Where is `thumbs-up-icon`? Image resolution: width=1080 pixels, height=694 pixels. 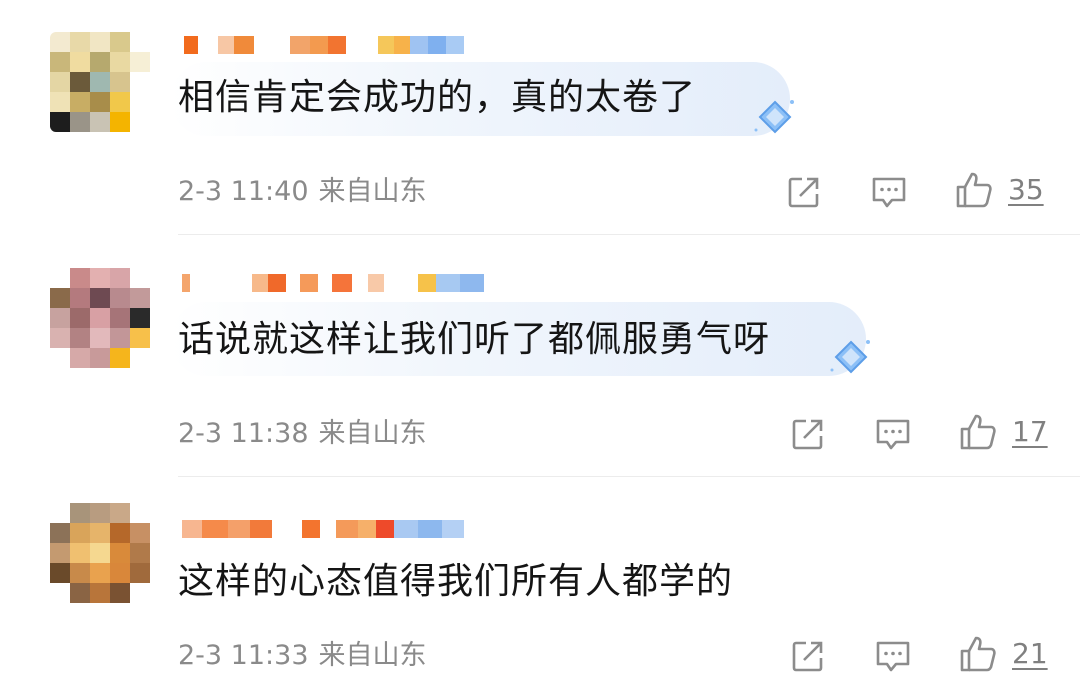
thumbs-up-icon is located at coordinates (978, 654).